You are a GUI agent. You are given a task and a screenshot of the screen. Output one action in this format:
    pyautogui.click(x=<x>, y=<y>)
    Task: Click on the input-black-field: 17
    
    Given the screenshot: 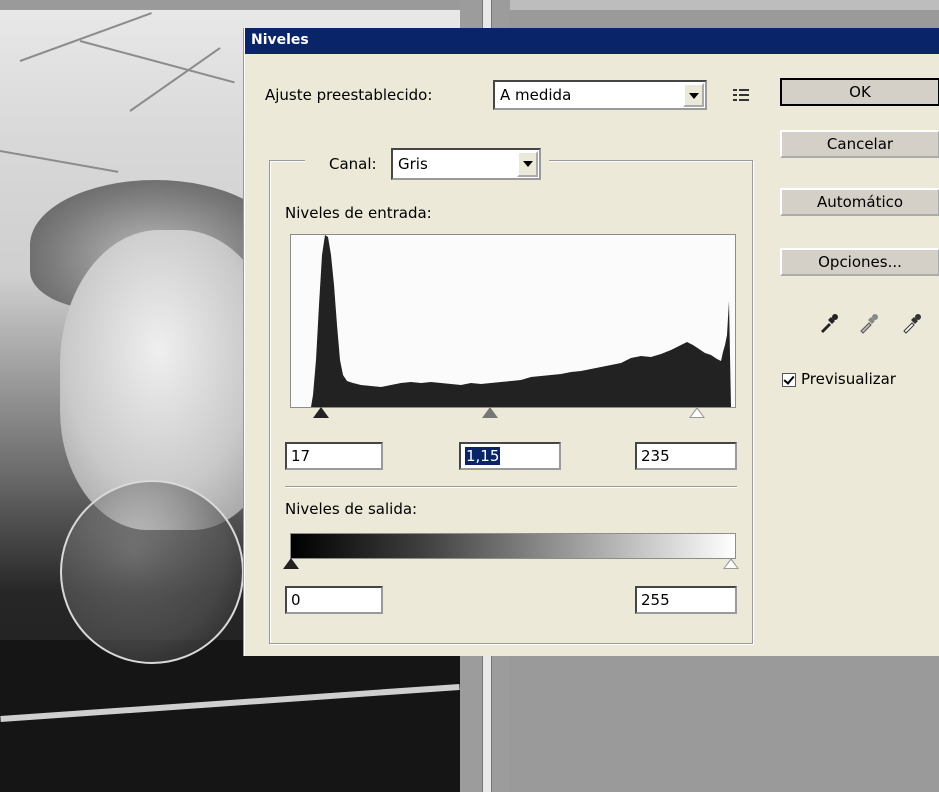 What is the action you would take?
    pyautogui.click(x=334, y=456)
    